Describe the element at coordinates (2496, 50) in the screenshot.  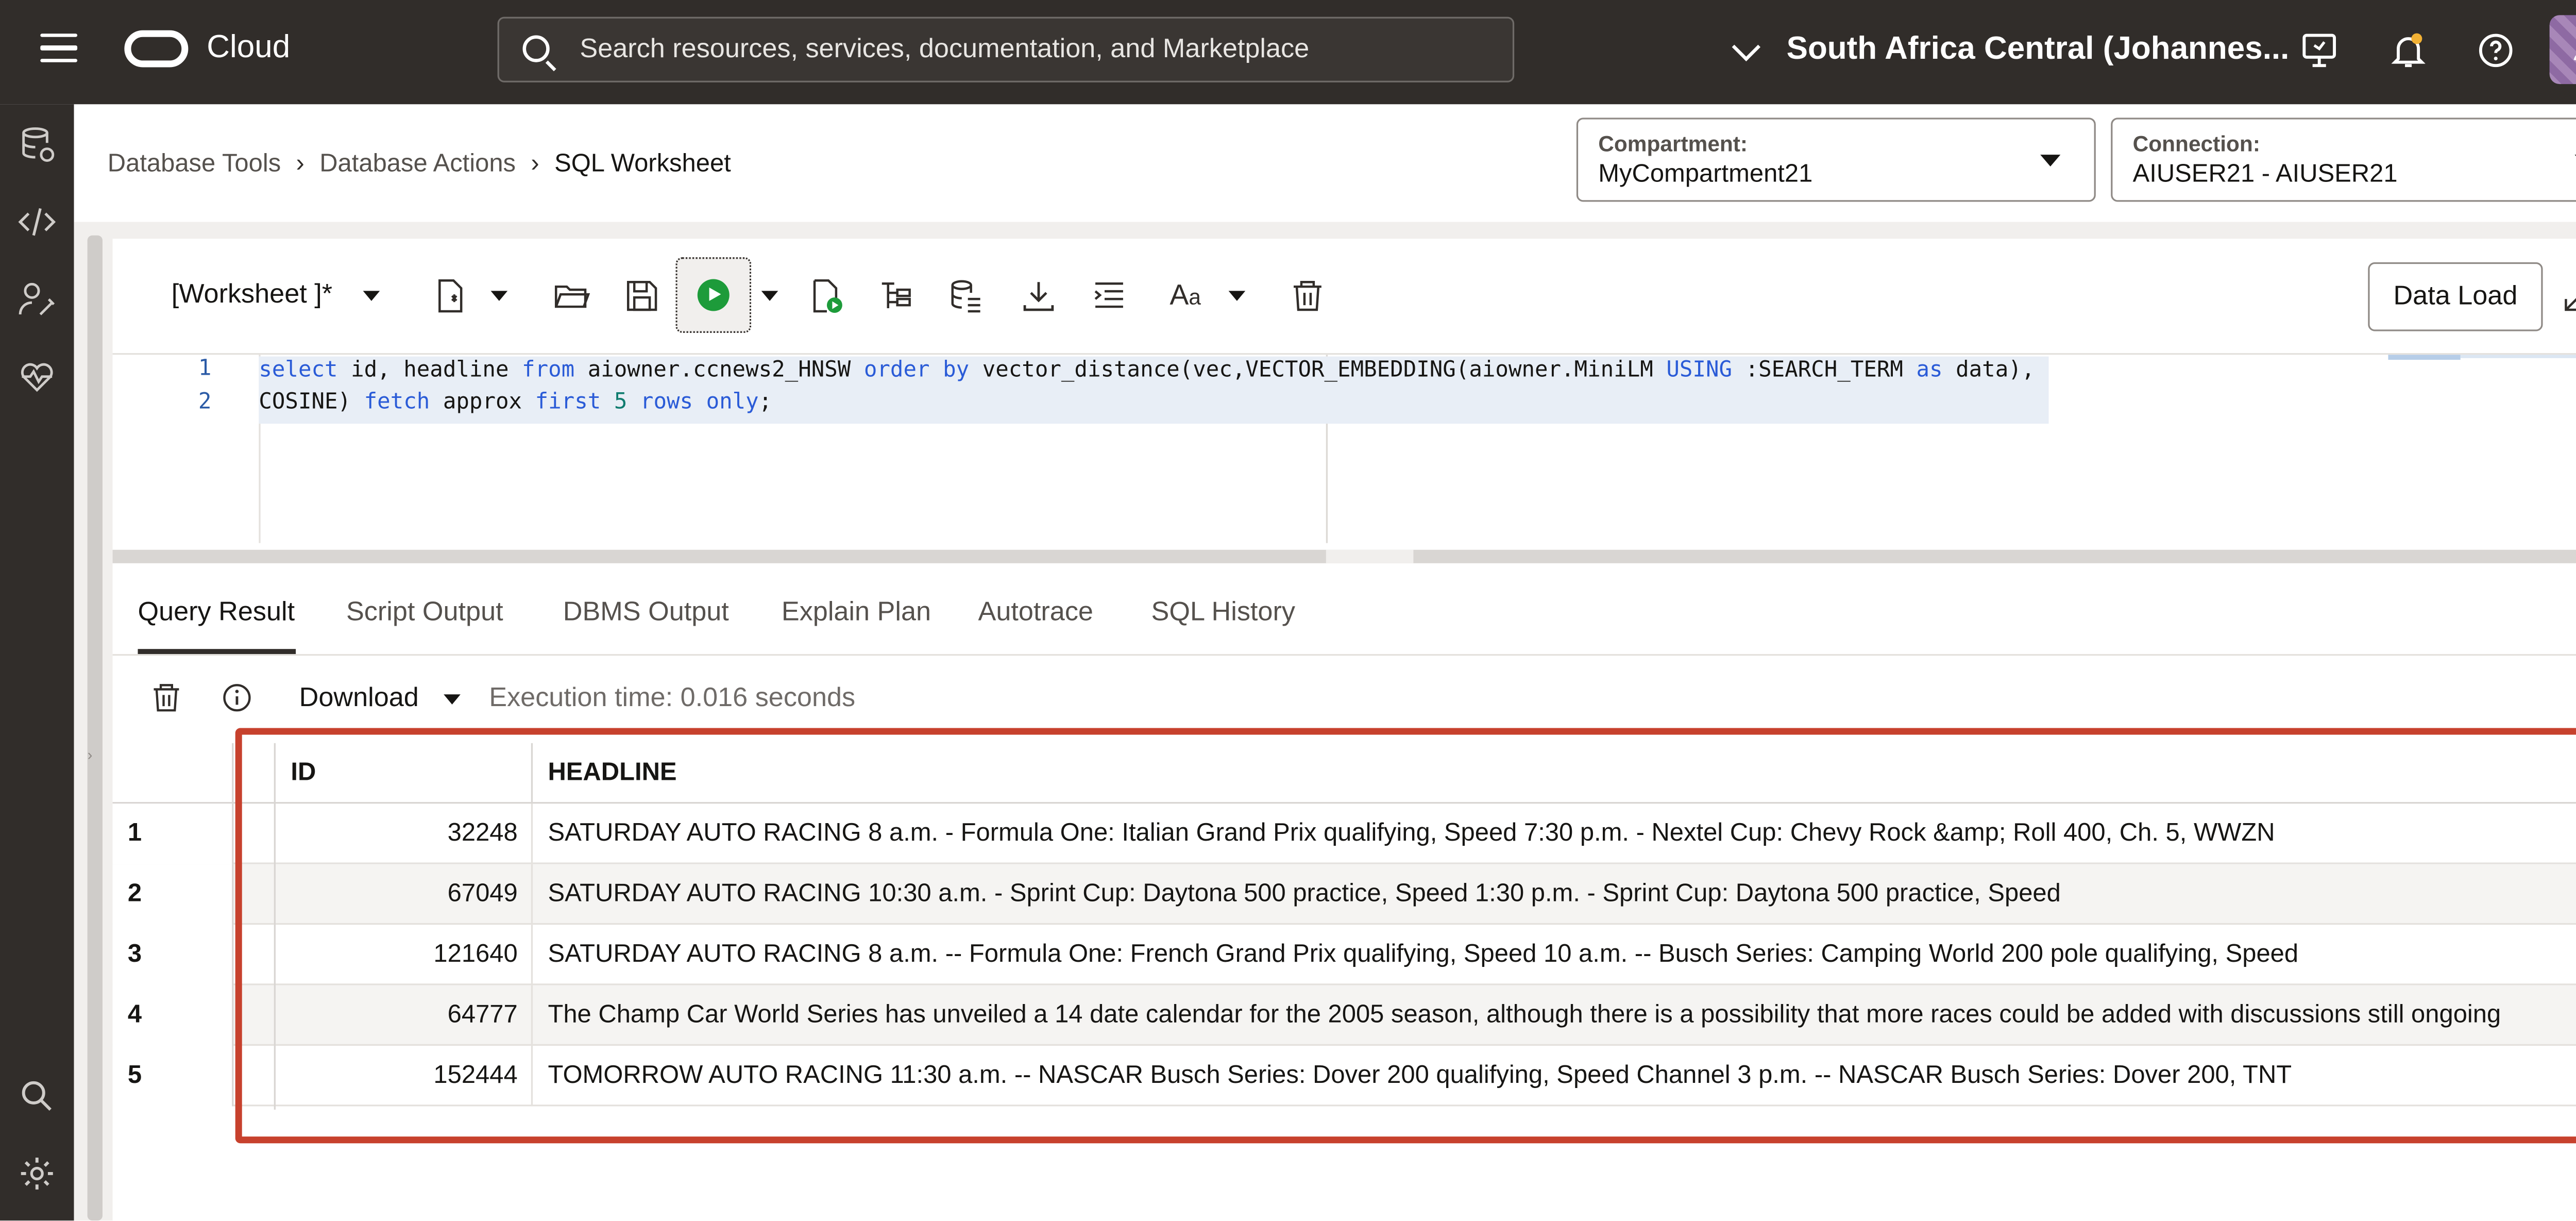
I see `help-icon` at that location.